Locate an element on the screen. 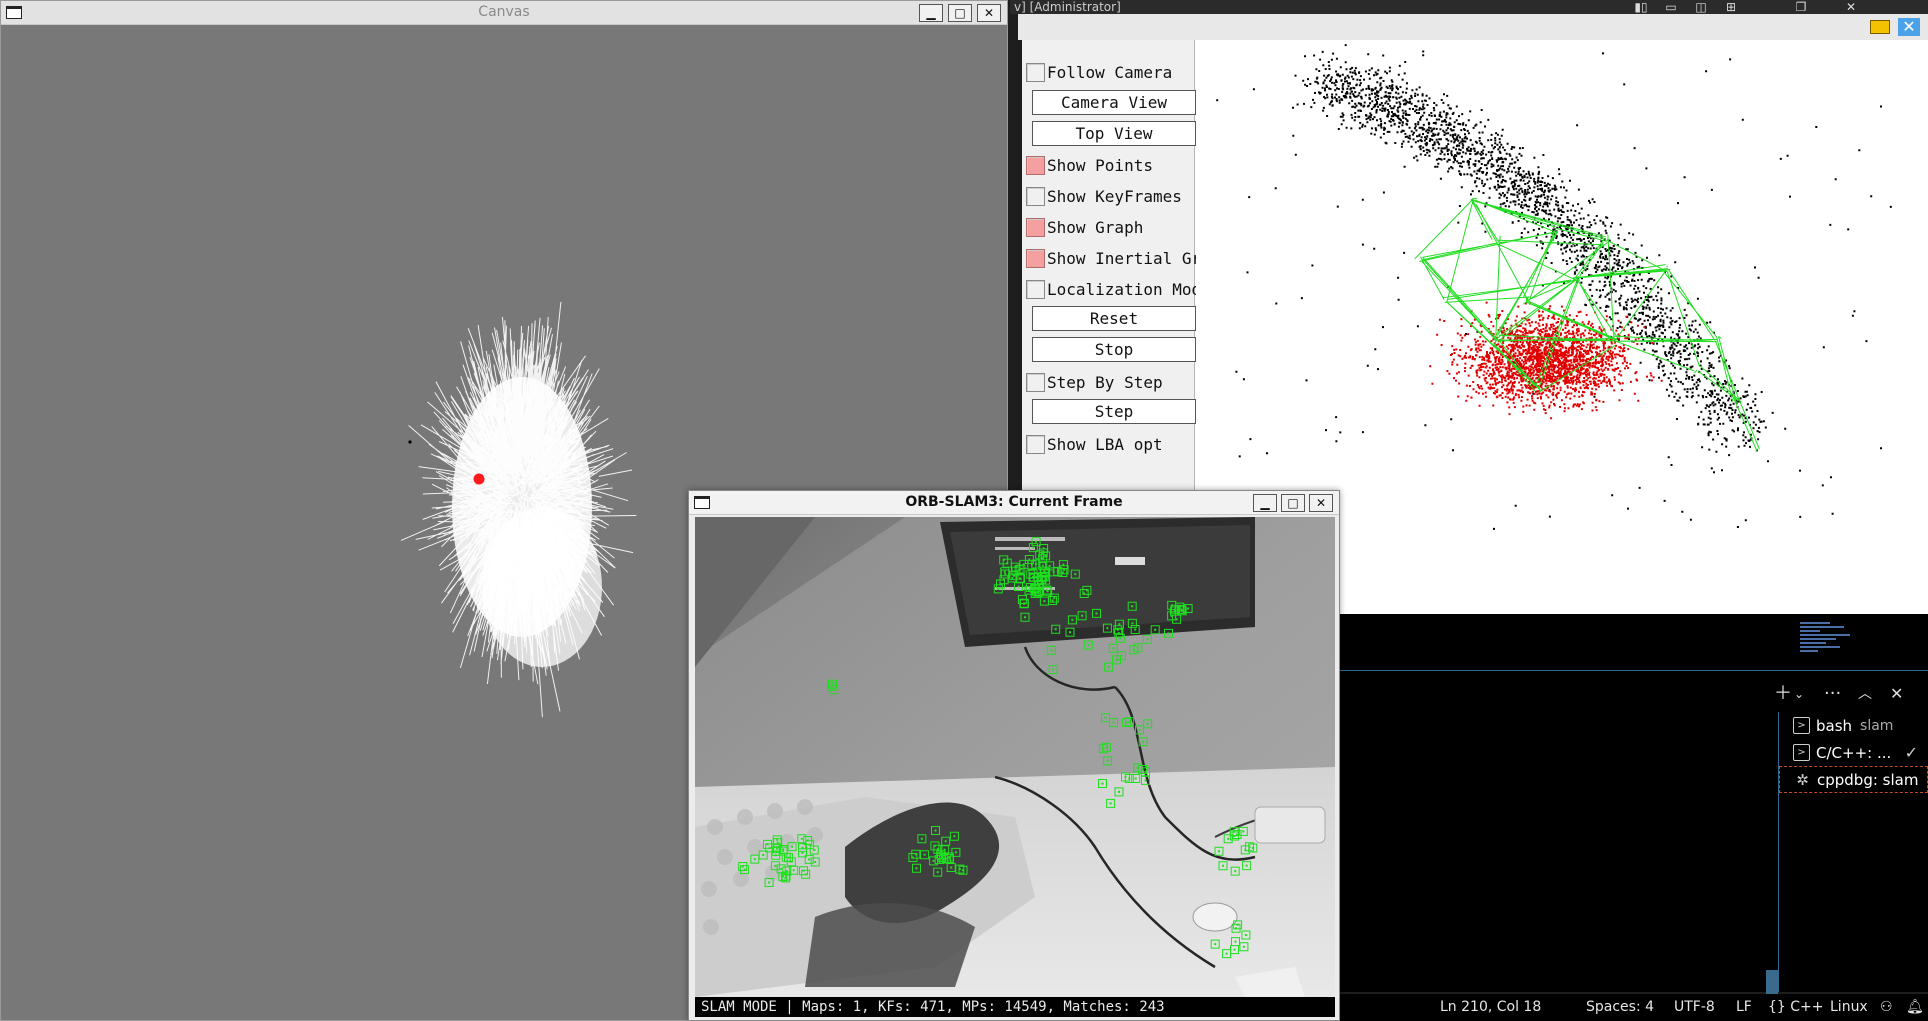 The width and height of the screenshot is (1928, 1021). notifications-icon: 🔔︎ is located at coordinates (1915, 1007).